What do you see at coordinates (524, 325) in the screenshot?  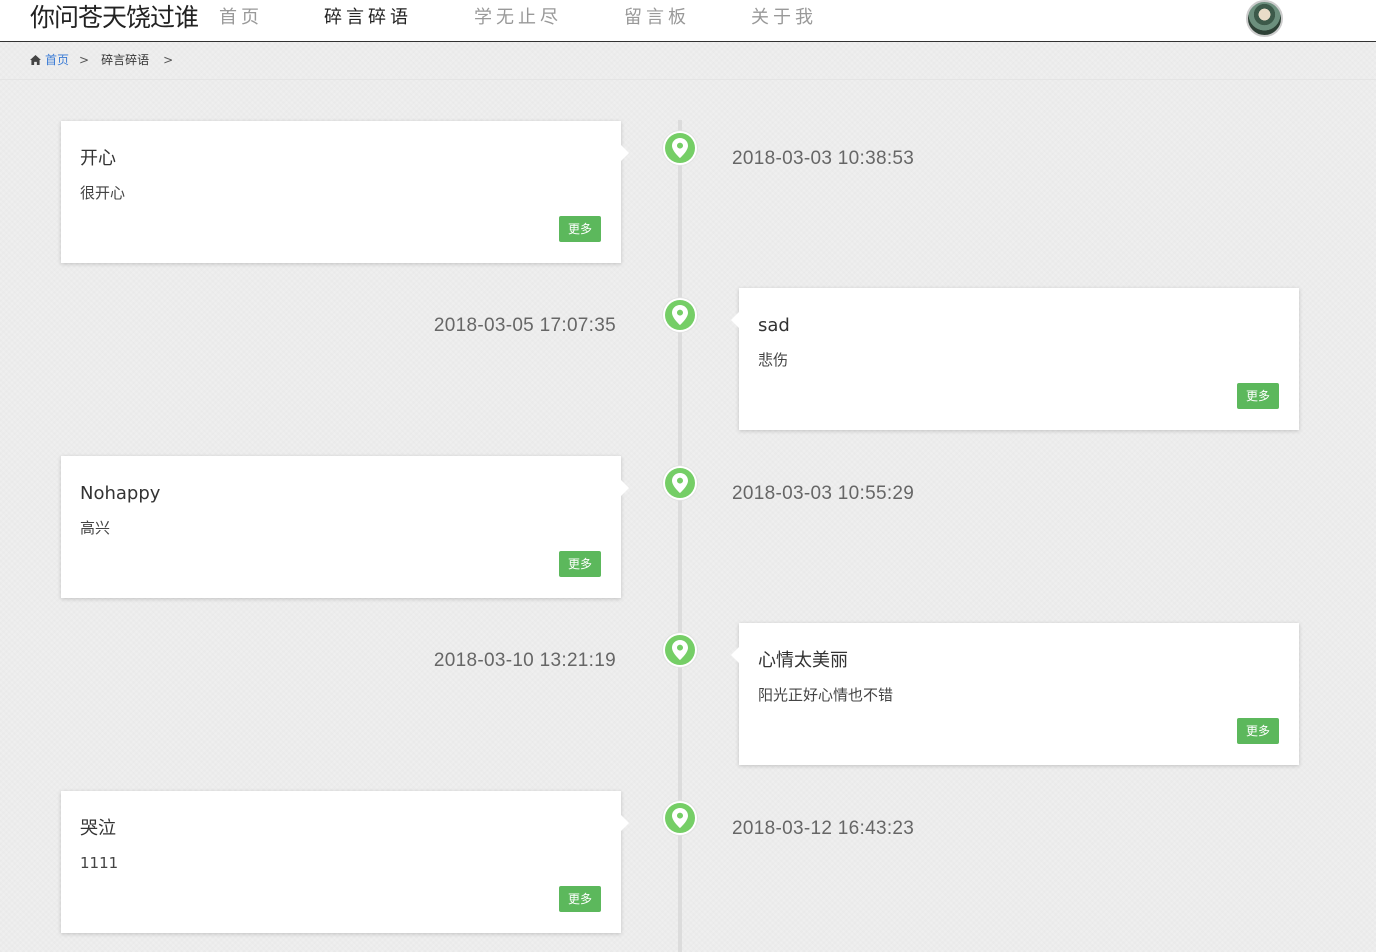 I see `entry-date: 2018-03-05 17:07:35` at bounding box center [524, 325].